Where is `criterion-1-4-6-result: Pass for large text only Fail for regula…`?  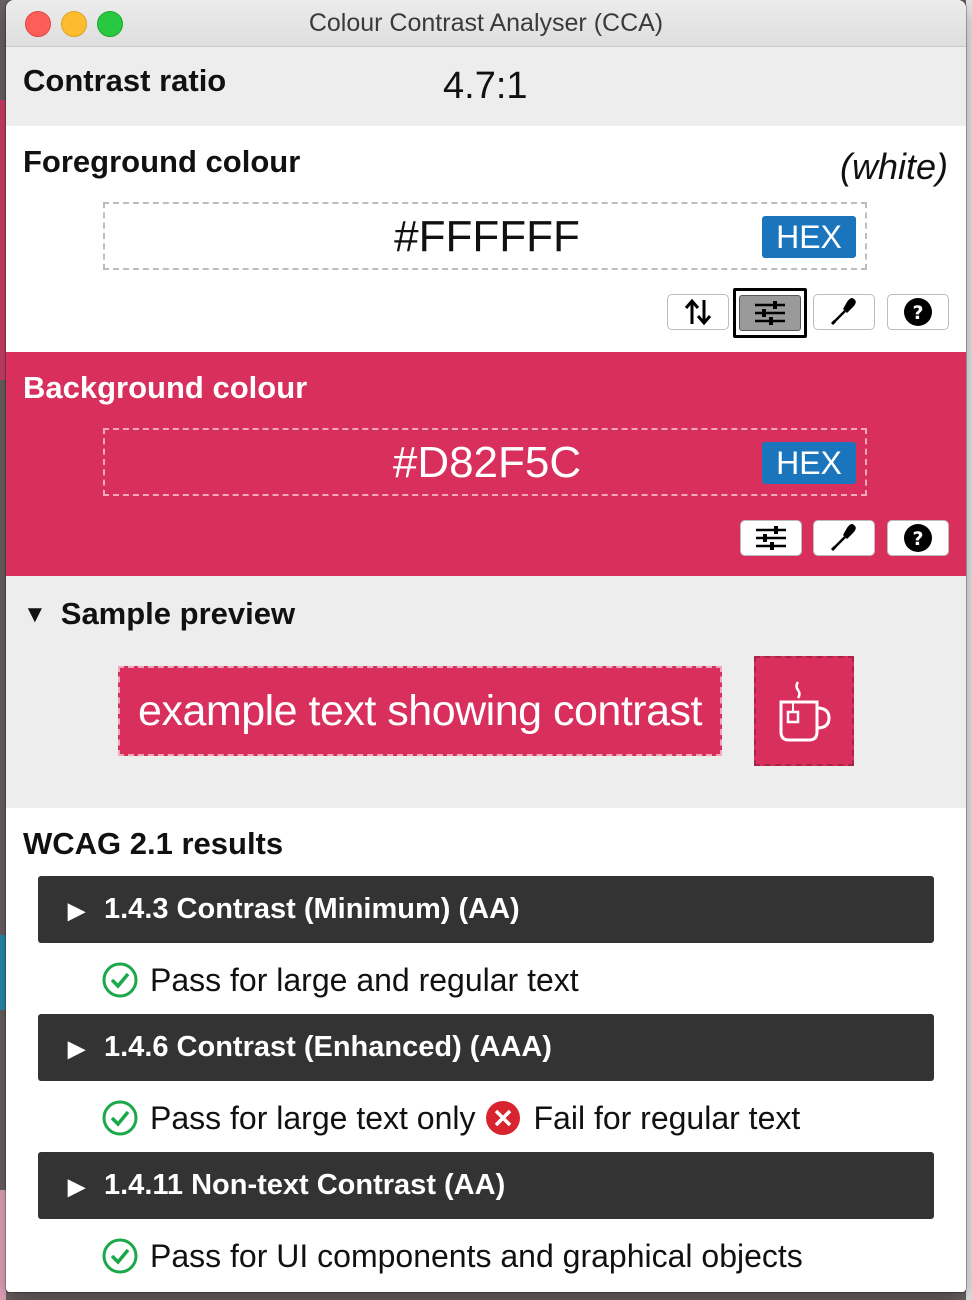
criterion-1-4-6-result: Pass for large text only Fail for regula… is located at coordinates (451, 1118).